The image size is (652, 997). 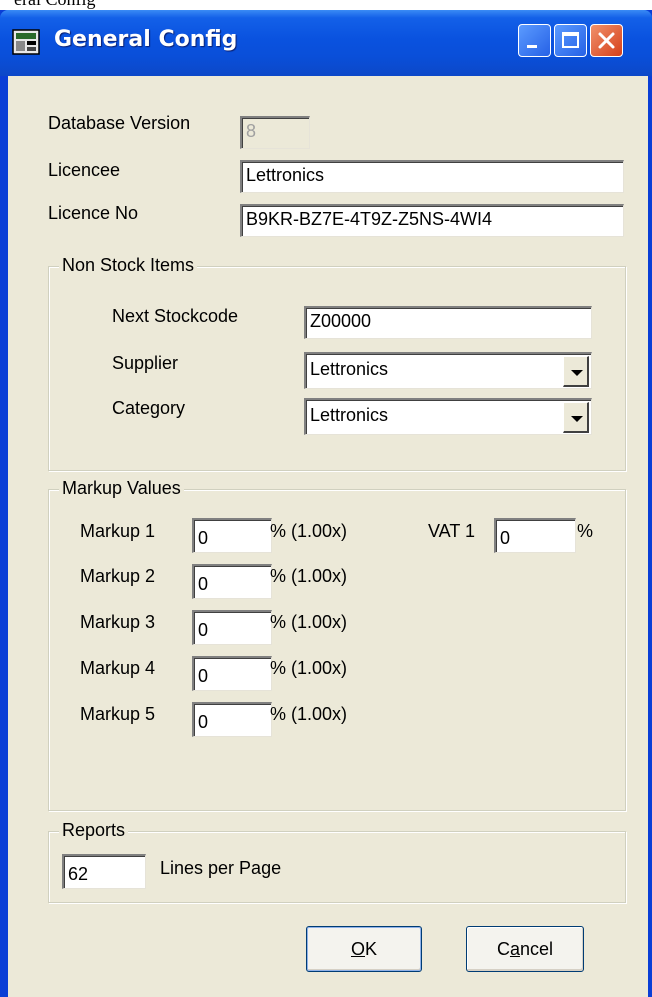 What do you see at coordinates (275, 132) in the screenshot?
I see `database-version-field: 8` at bounding box center [275, 132].